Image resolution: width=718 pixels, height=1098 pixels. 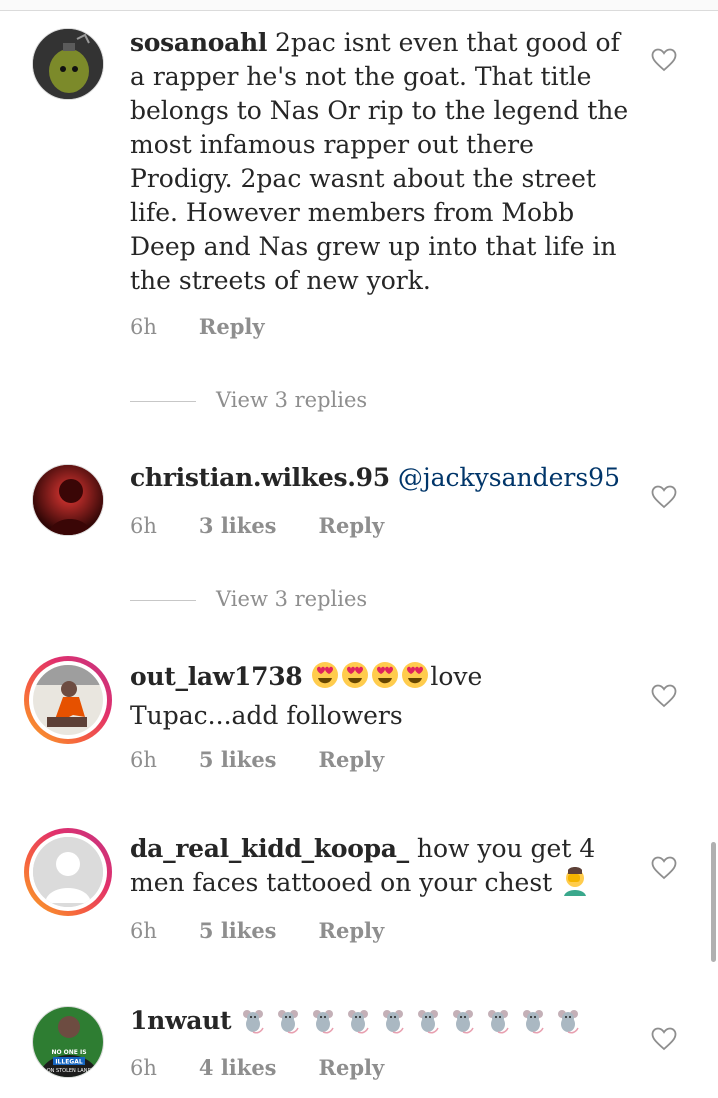 I want to click on person-photo-avatar-icon, so click(x=68, y=700).